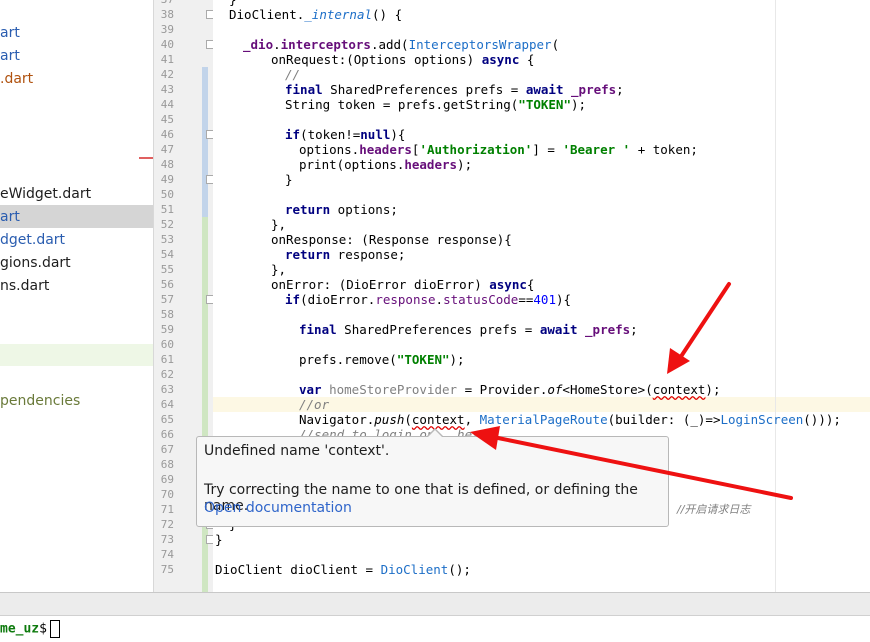  I want to click on code-line-61: prefs.remove("TOKEN");, so click(382, 359).